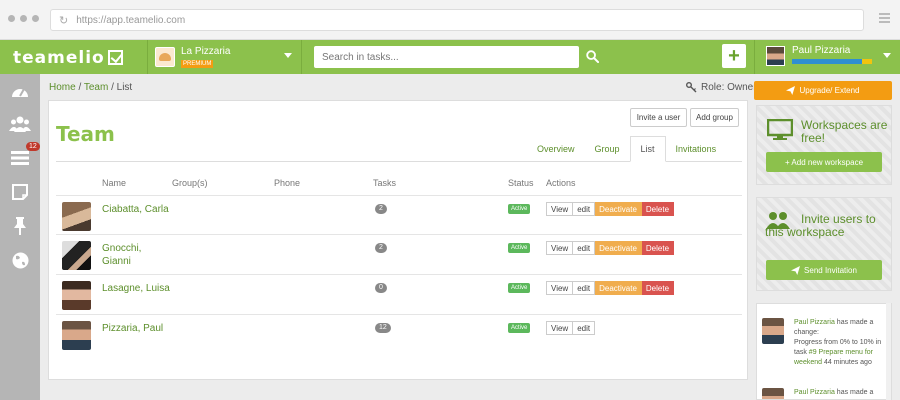  I want to click on invite-user-button: Invite a user, so click(658, 117).